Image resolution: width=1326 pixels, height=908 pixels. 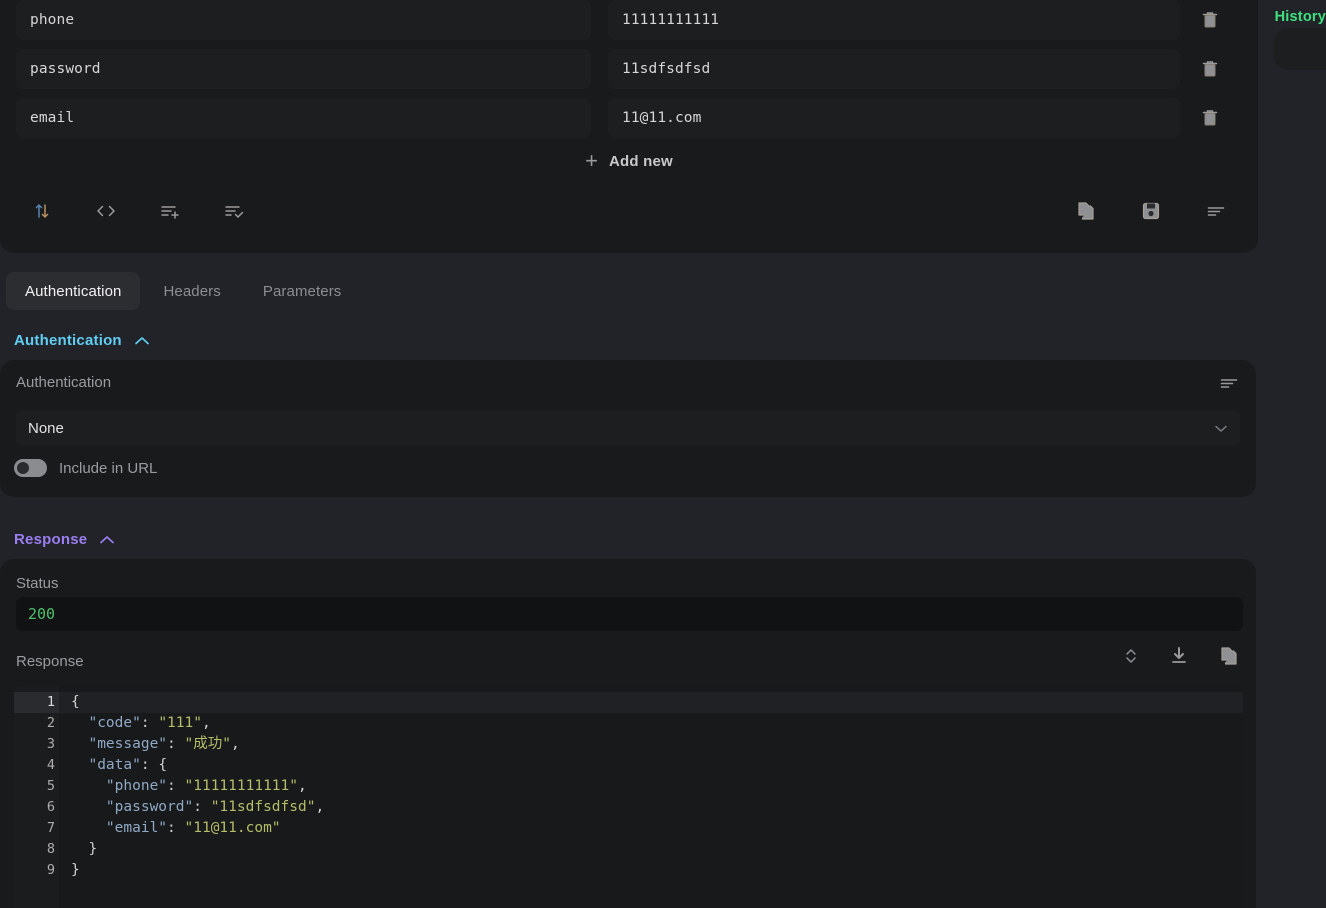 What do you see at coordinates (50, 807) in the screenshot?
I see `line-number: 6` at bounding box center [50, 807].